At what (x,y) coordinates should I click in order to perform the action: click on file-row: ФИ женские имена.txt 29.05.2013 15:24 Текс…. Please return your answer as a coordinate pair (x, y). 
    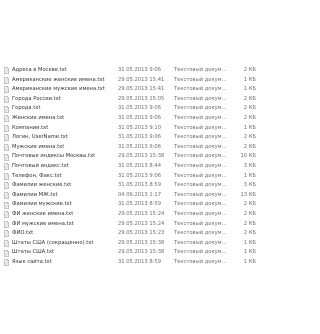
    Looking at the image, I should click on (131, 215).